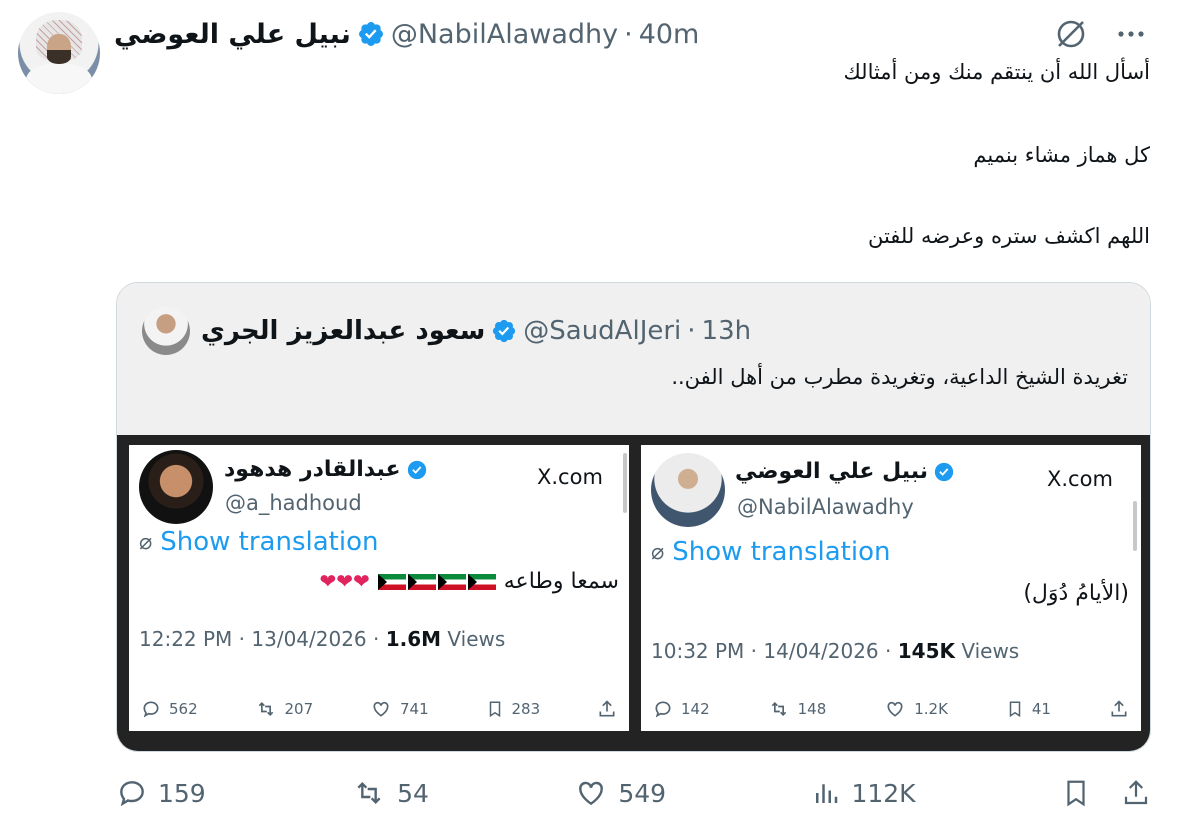  Describe the element at coordinates (166, 331) in the screenshot. I see `quoted-author-avatar` at that location.